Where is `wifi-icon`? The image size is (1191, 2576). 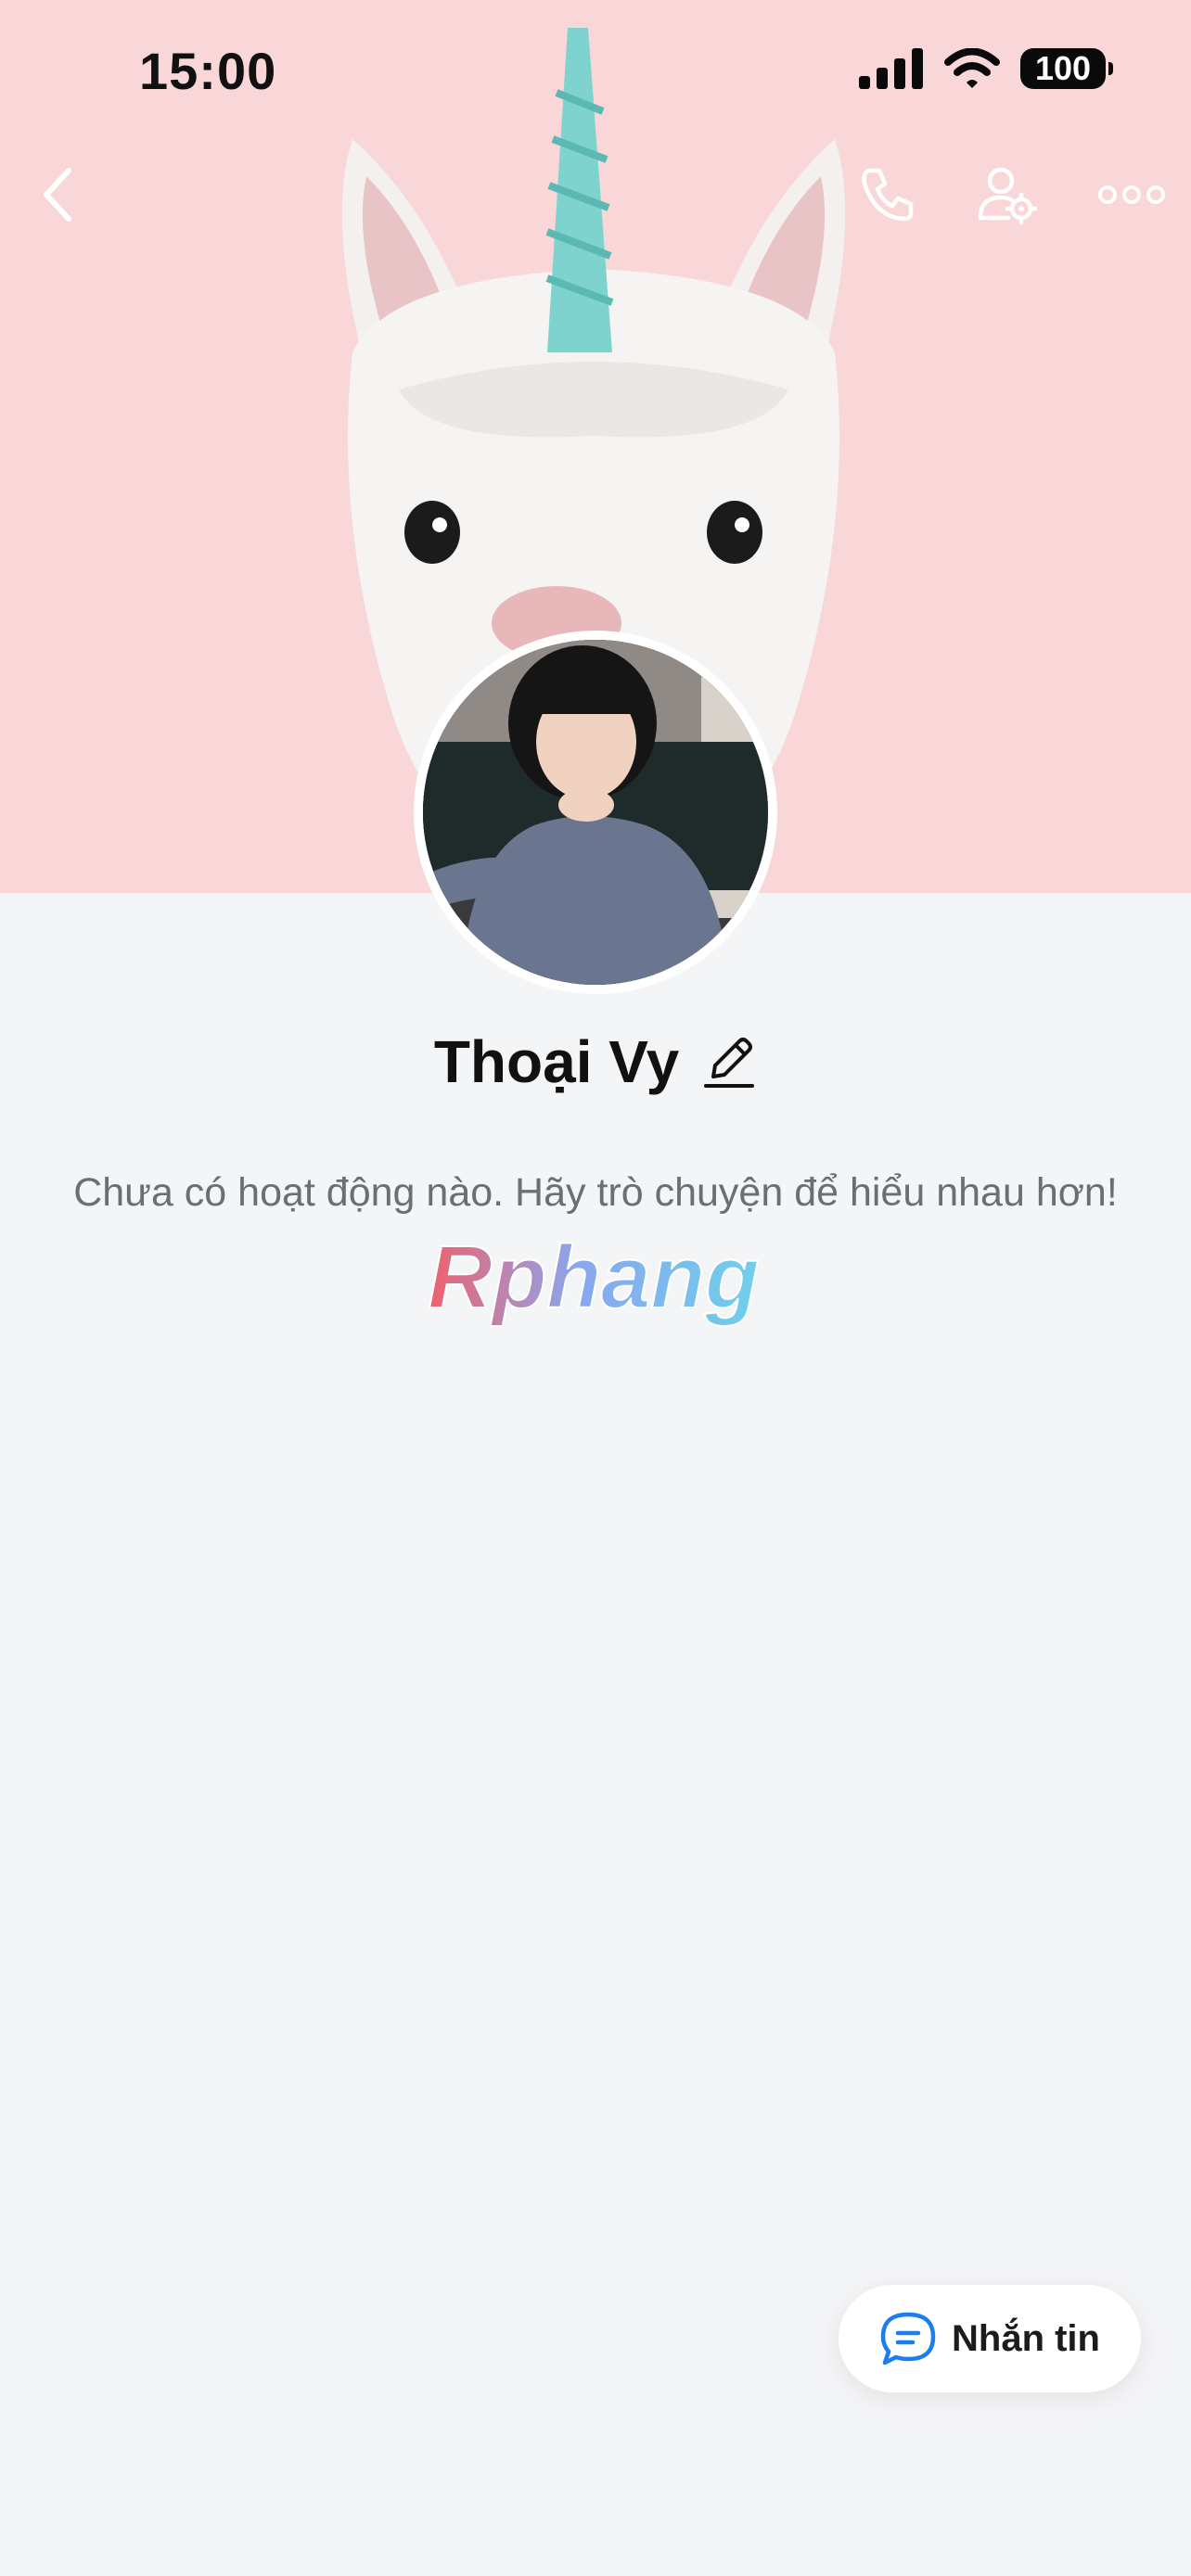 wifi-icon is located at coordinates (972, 68).